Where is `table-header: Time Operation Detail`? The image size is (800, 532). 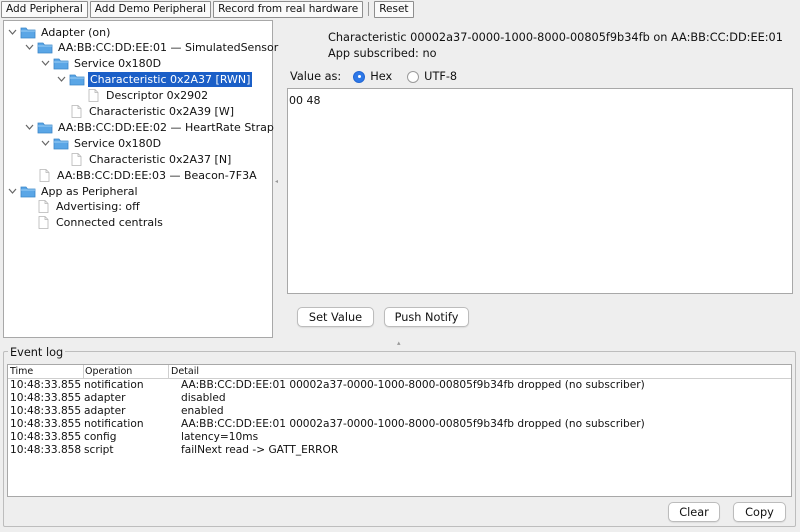
table-header: Time Operation Detail is located at coordinates (399, 372).